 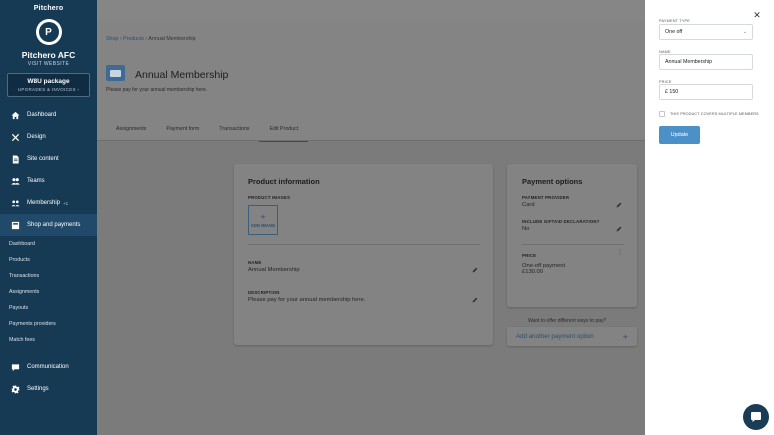 I want to click on package-title: W8U package, so click(x=48, y=81).